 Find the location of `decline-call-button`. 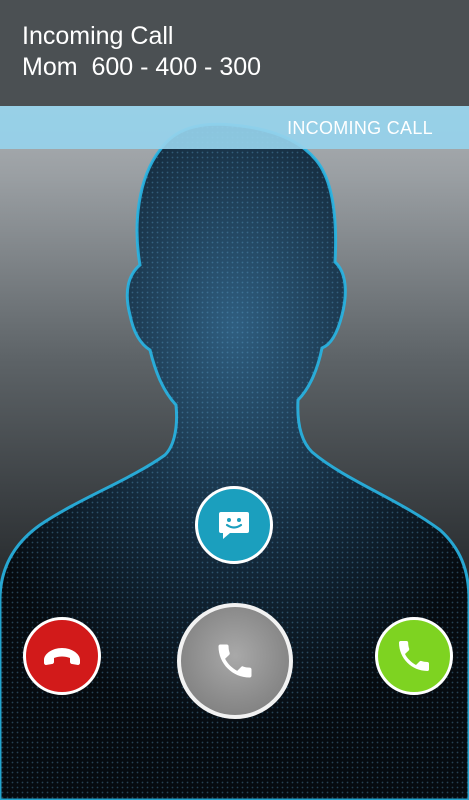

decline-call-button is located at coordinates (62, 656).